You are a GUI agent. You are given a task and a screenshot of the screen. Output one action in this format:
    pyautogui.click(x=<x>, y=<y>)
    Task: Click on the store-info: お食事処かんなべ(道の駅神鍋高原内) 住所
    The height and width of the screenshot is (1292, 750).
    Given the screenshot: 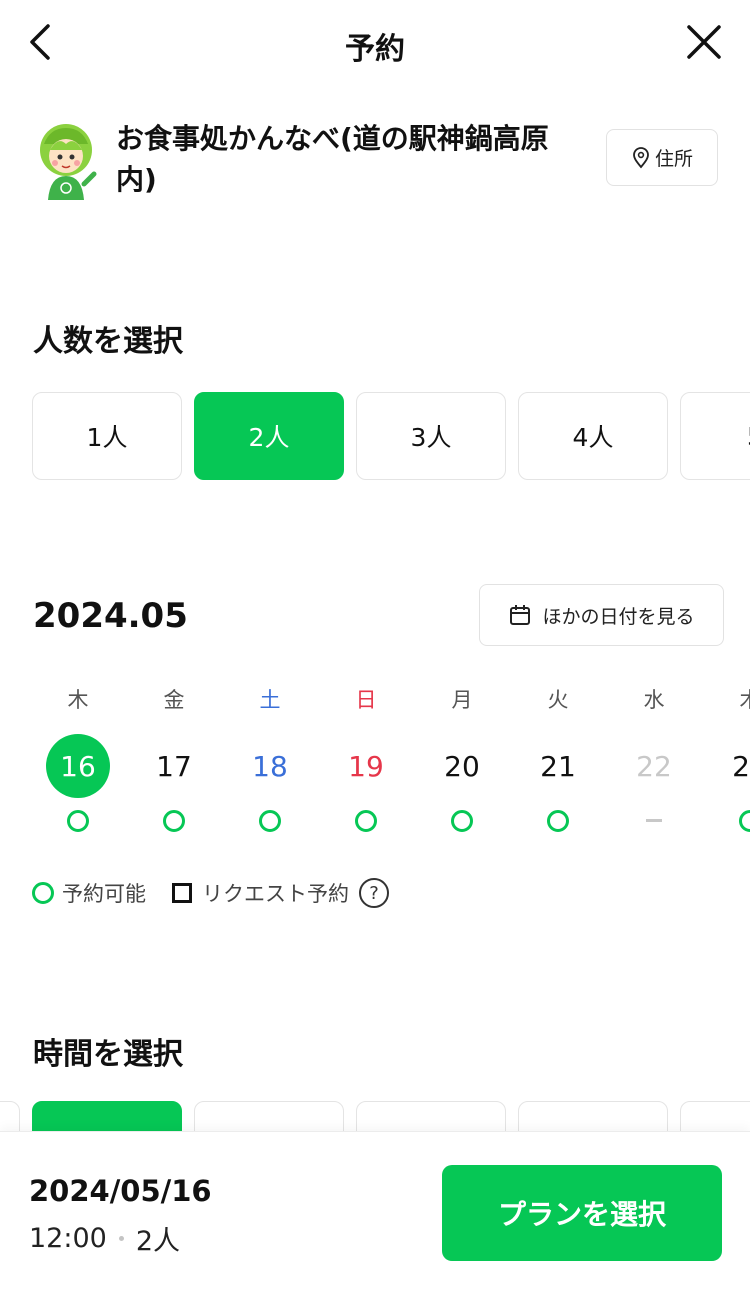 What is the action you would take?
    pyautogui.click(x=375, y=163)
    